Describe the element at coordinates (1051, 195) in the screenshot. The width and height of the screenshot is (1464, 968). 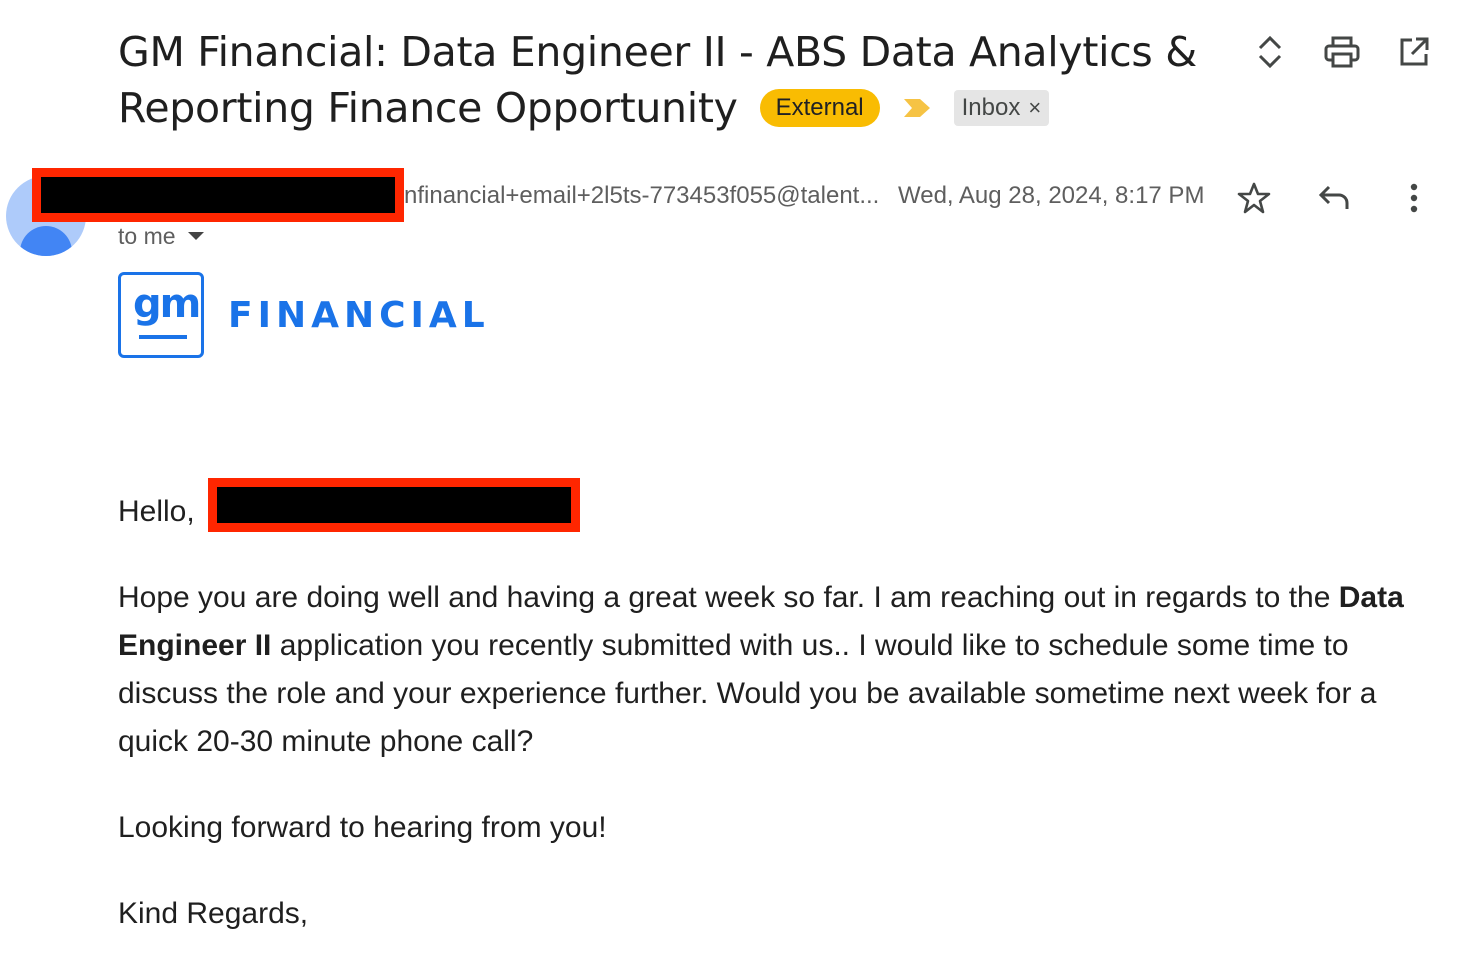
I see `message-date: Wed, Aug 28, 2024, 8:17 PM` at that location.